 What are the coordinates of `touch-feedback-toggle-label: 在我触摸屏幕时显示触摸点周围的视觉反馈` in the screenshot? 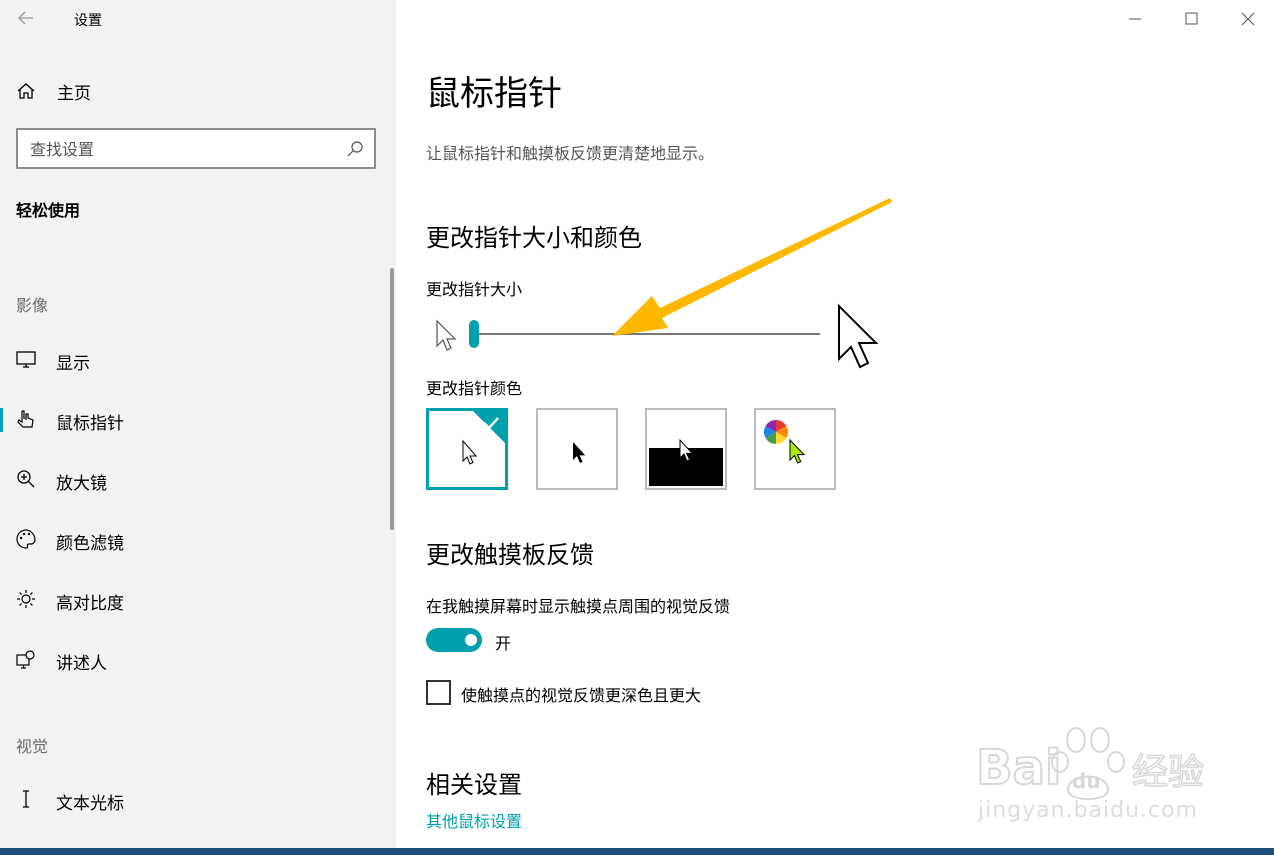 It's located at (578, 606).